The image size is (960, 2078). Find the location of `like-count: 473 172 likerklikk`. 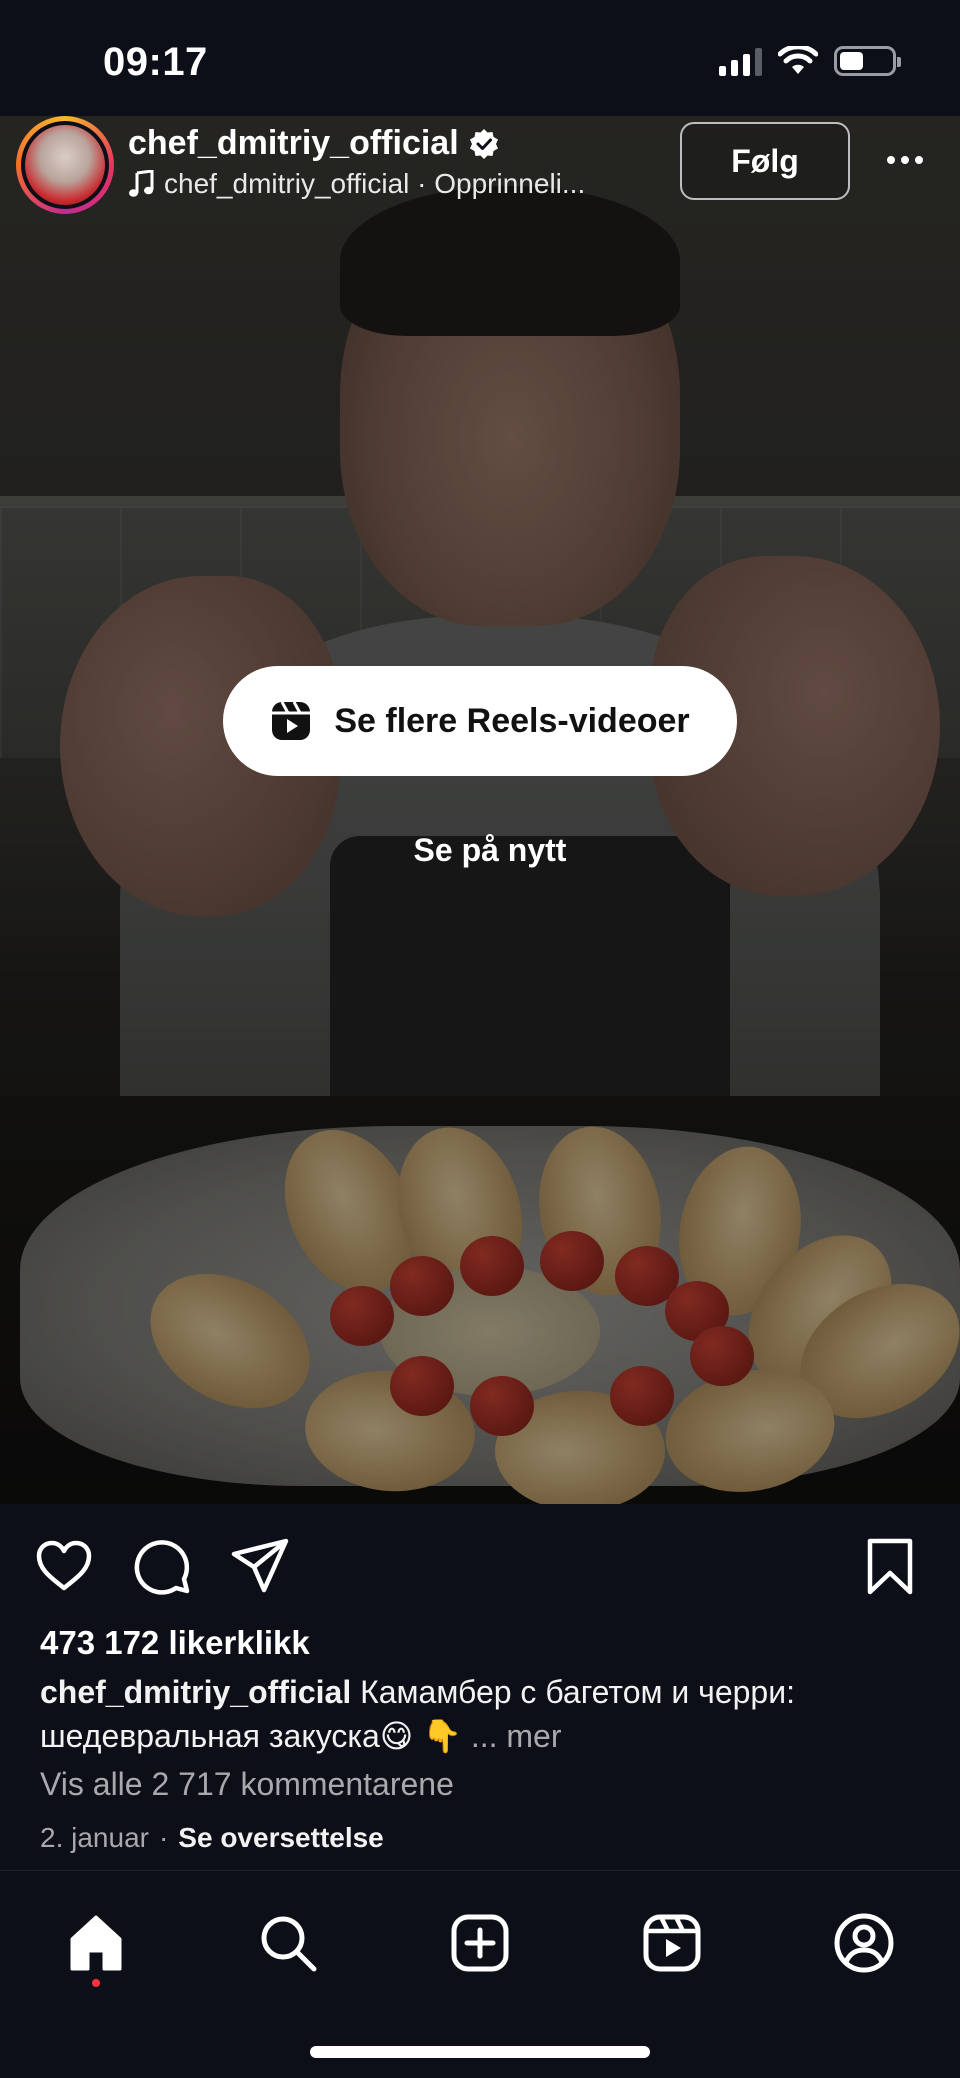

like-count: 473 172 likerklikk is located at coordinates (175, 1643).